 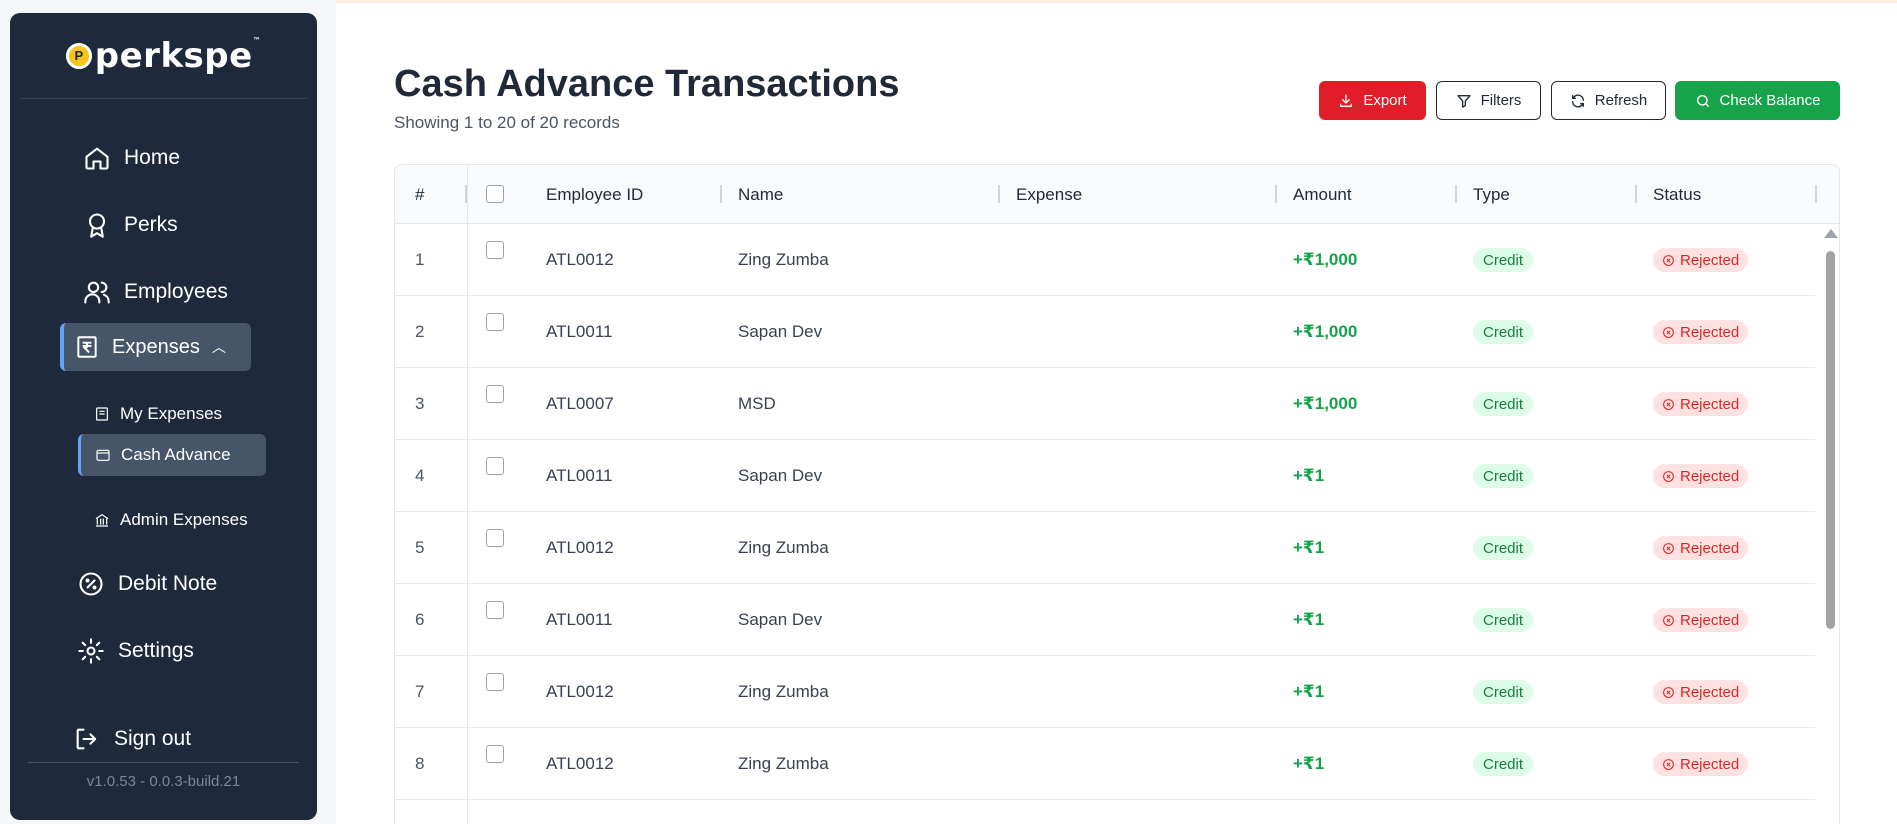 I want to click on sidebar-subitem-admin-expenses: Admin Expenses, so click(x=171, y=520).